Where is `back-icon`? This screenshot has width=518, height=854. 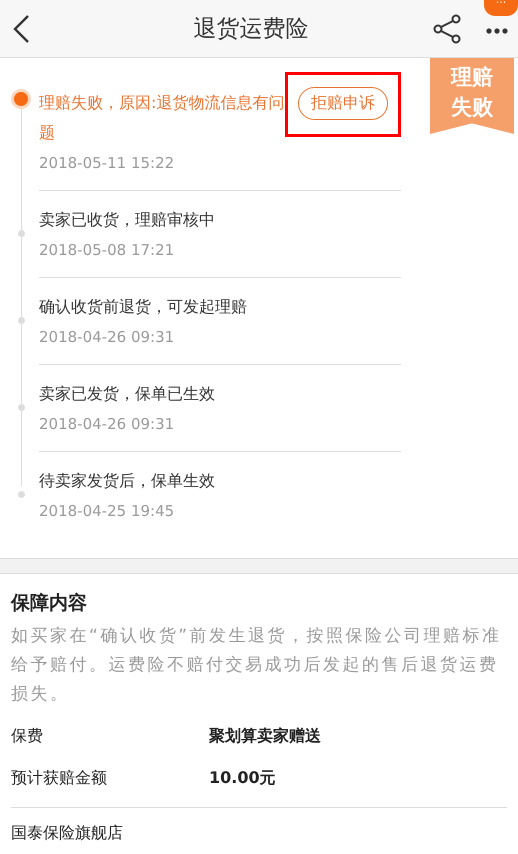 back-icon is located at coordinates (21, 29).